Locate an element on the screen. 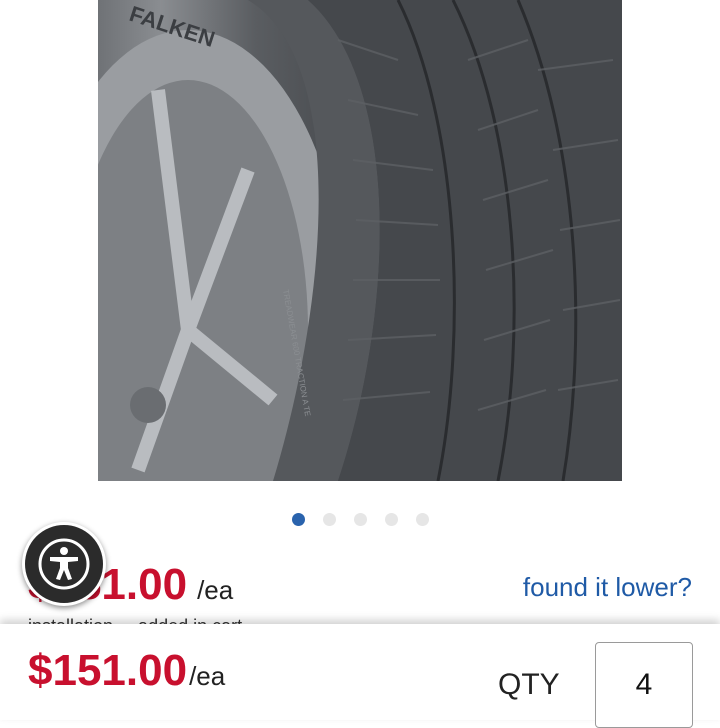 The image size is (720, 728). sticky-price: $151.00/ea is located at coordinates (126, 673).